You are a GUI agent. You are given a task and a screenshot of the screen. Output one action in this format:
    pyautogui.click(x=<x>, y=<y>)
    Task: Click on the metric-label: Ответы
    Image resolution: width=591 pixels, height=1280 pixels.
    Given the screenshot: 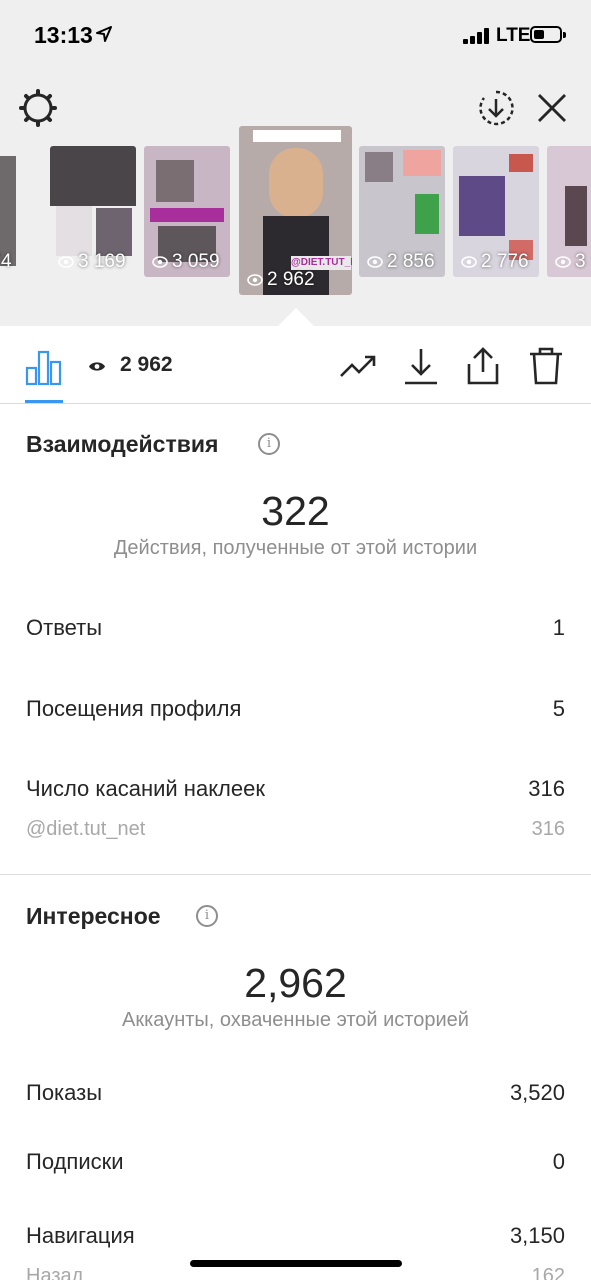 What is the action you would take?
    pyautogui.click(x=64, y=627)
    